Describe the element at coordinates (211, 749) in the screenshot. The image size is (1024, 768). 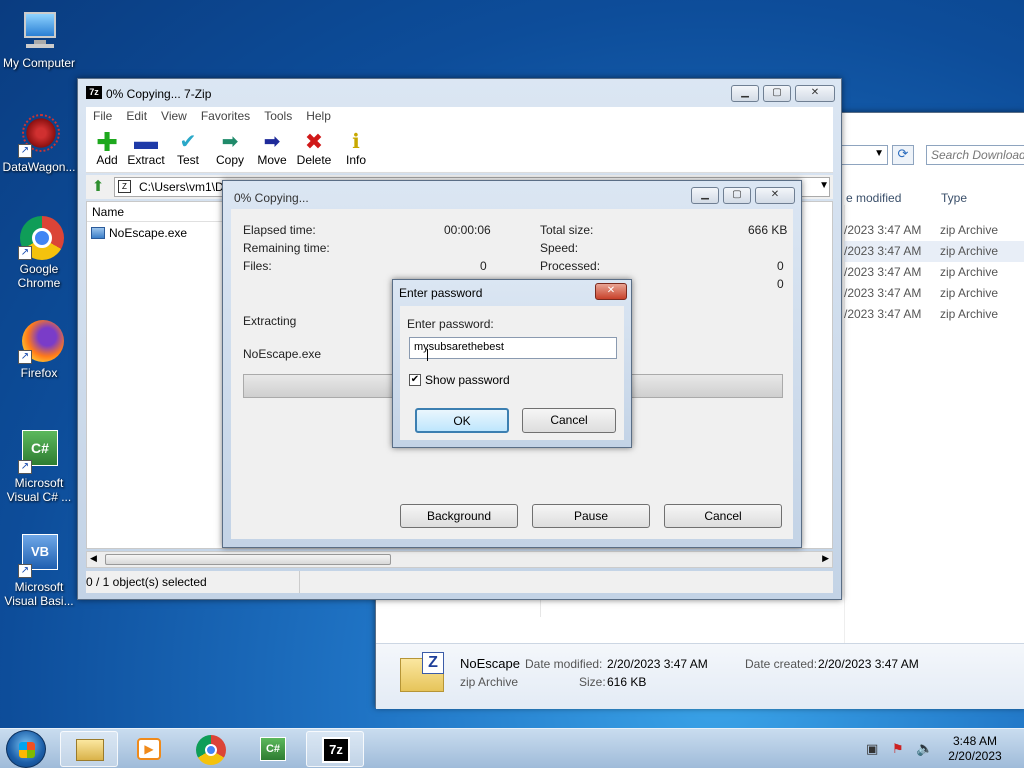
I see `taskbar-chrome` at that location.